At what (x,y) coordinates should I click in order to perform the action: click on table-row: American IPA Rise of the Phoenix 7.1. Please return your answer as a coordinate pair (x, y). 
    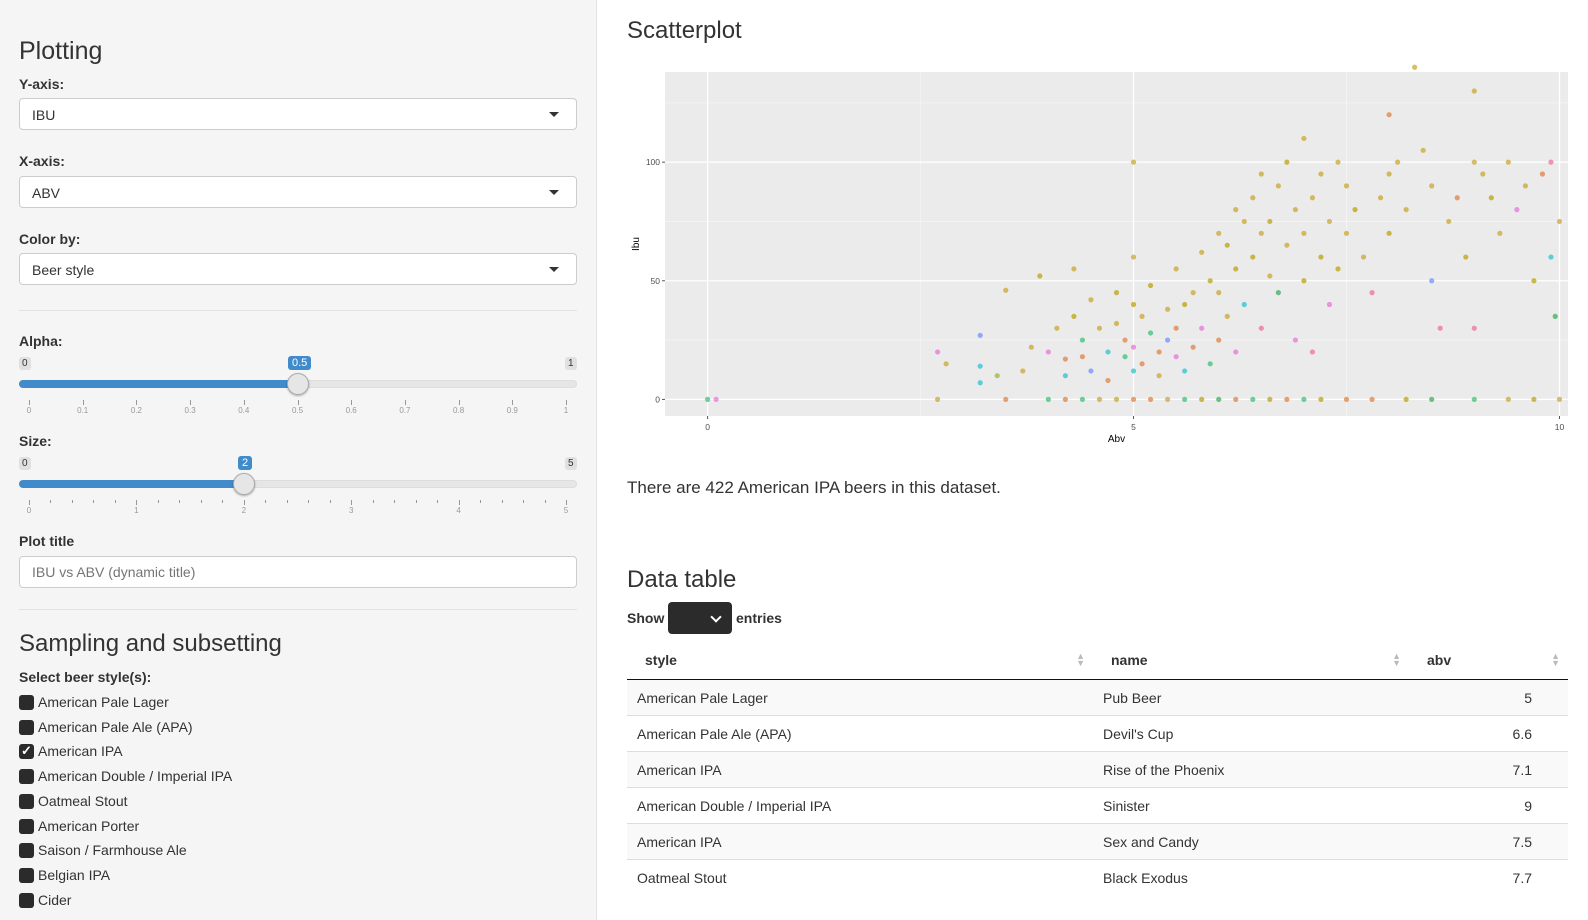
    Looking at the image, I should click on (1097, 769).